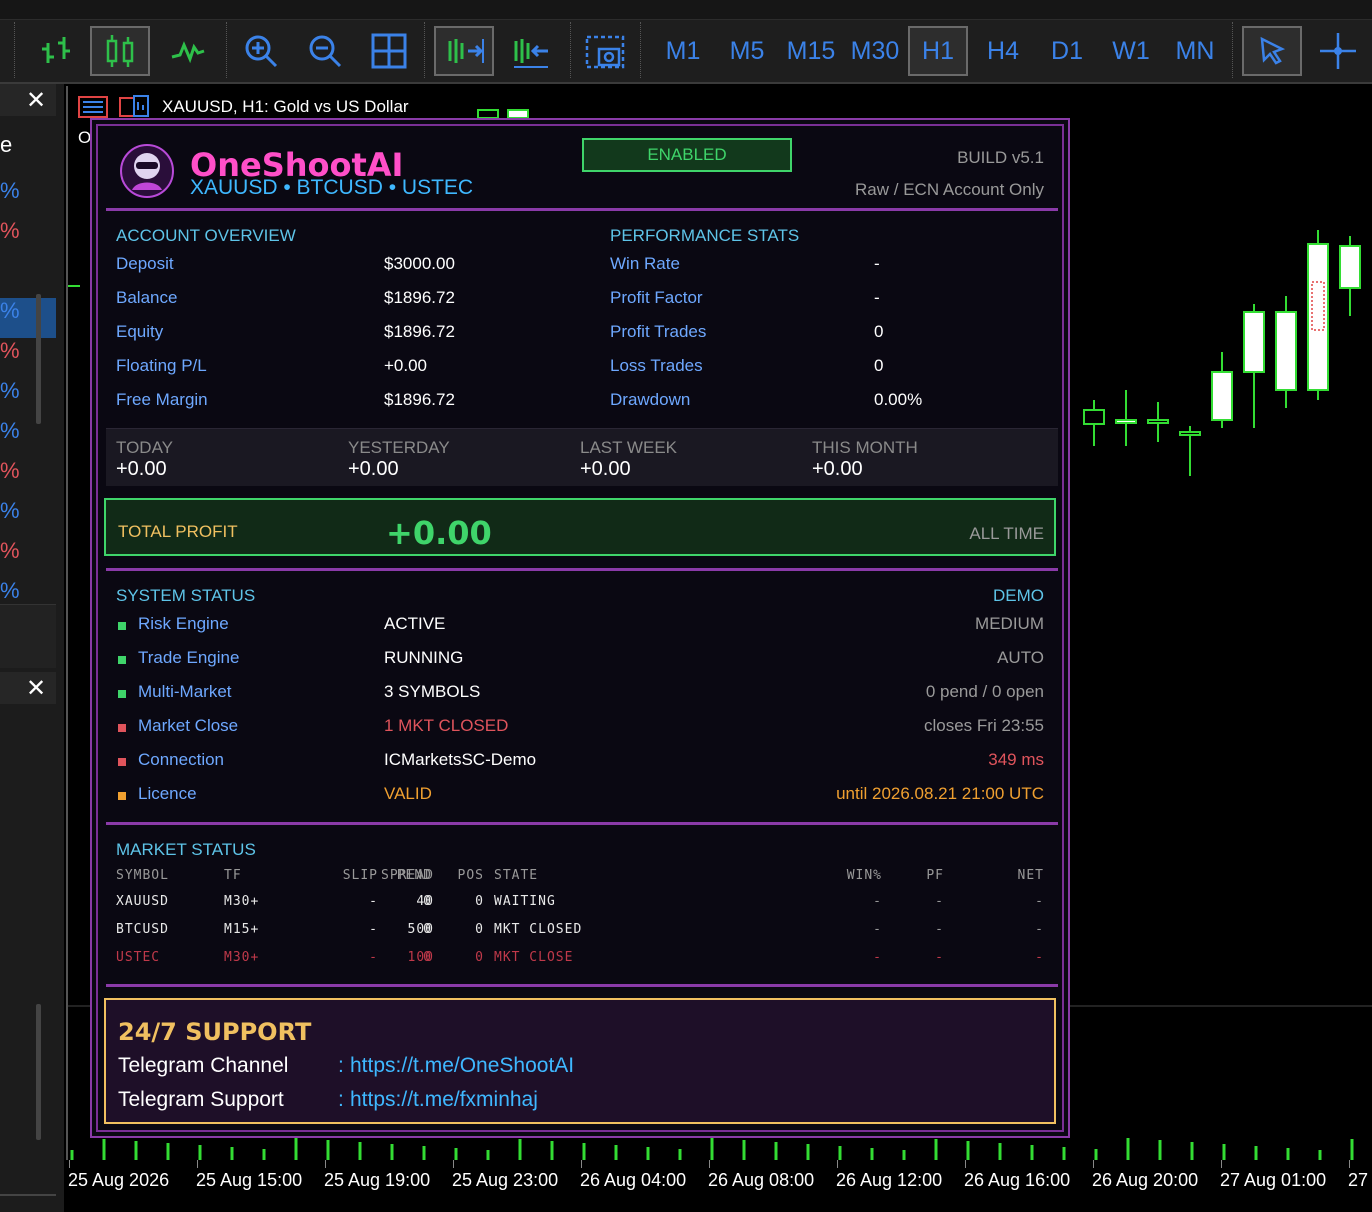 The width and height of the screenshot is (1372, 1212). I want to click on performance-row-value: -, so click(877, 263).